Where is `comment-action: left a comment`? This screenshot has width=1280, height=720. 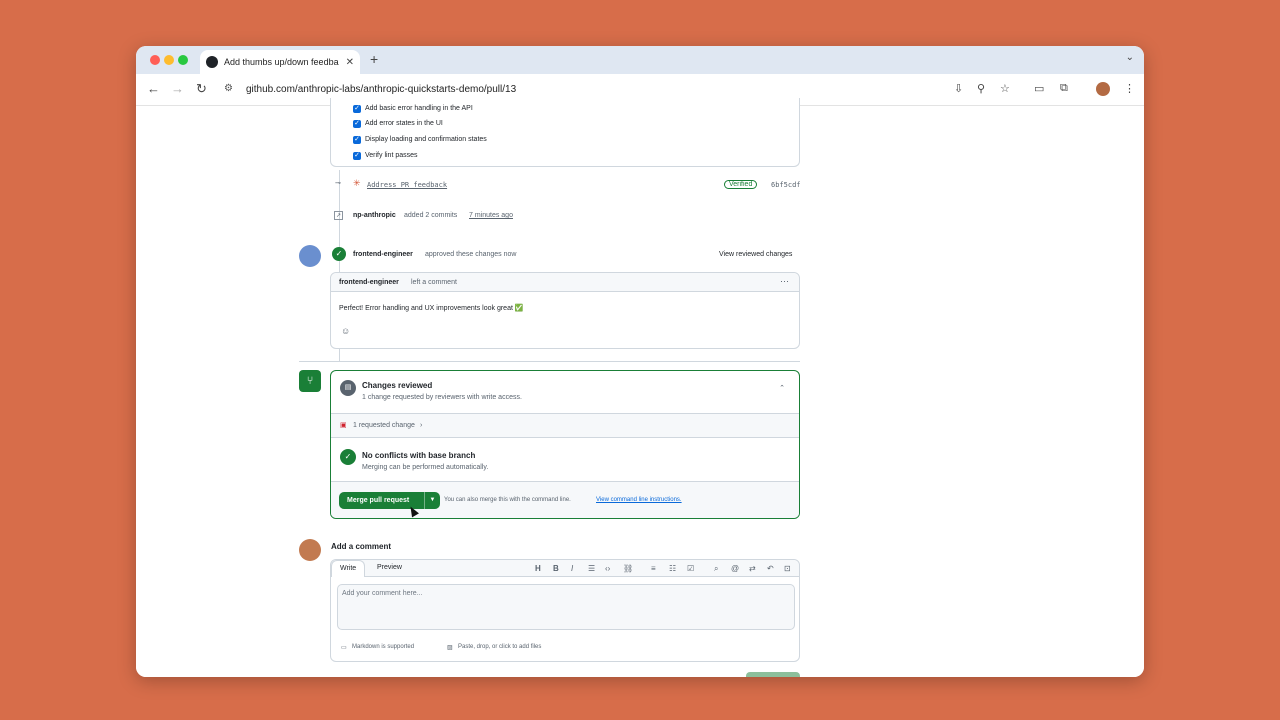 comment-action: left a comment is located at coordinates (434, 282).